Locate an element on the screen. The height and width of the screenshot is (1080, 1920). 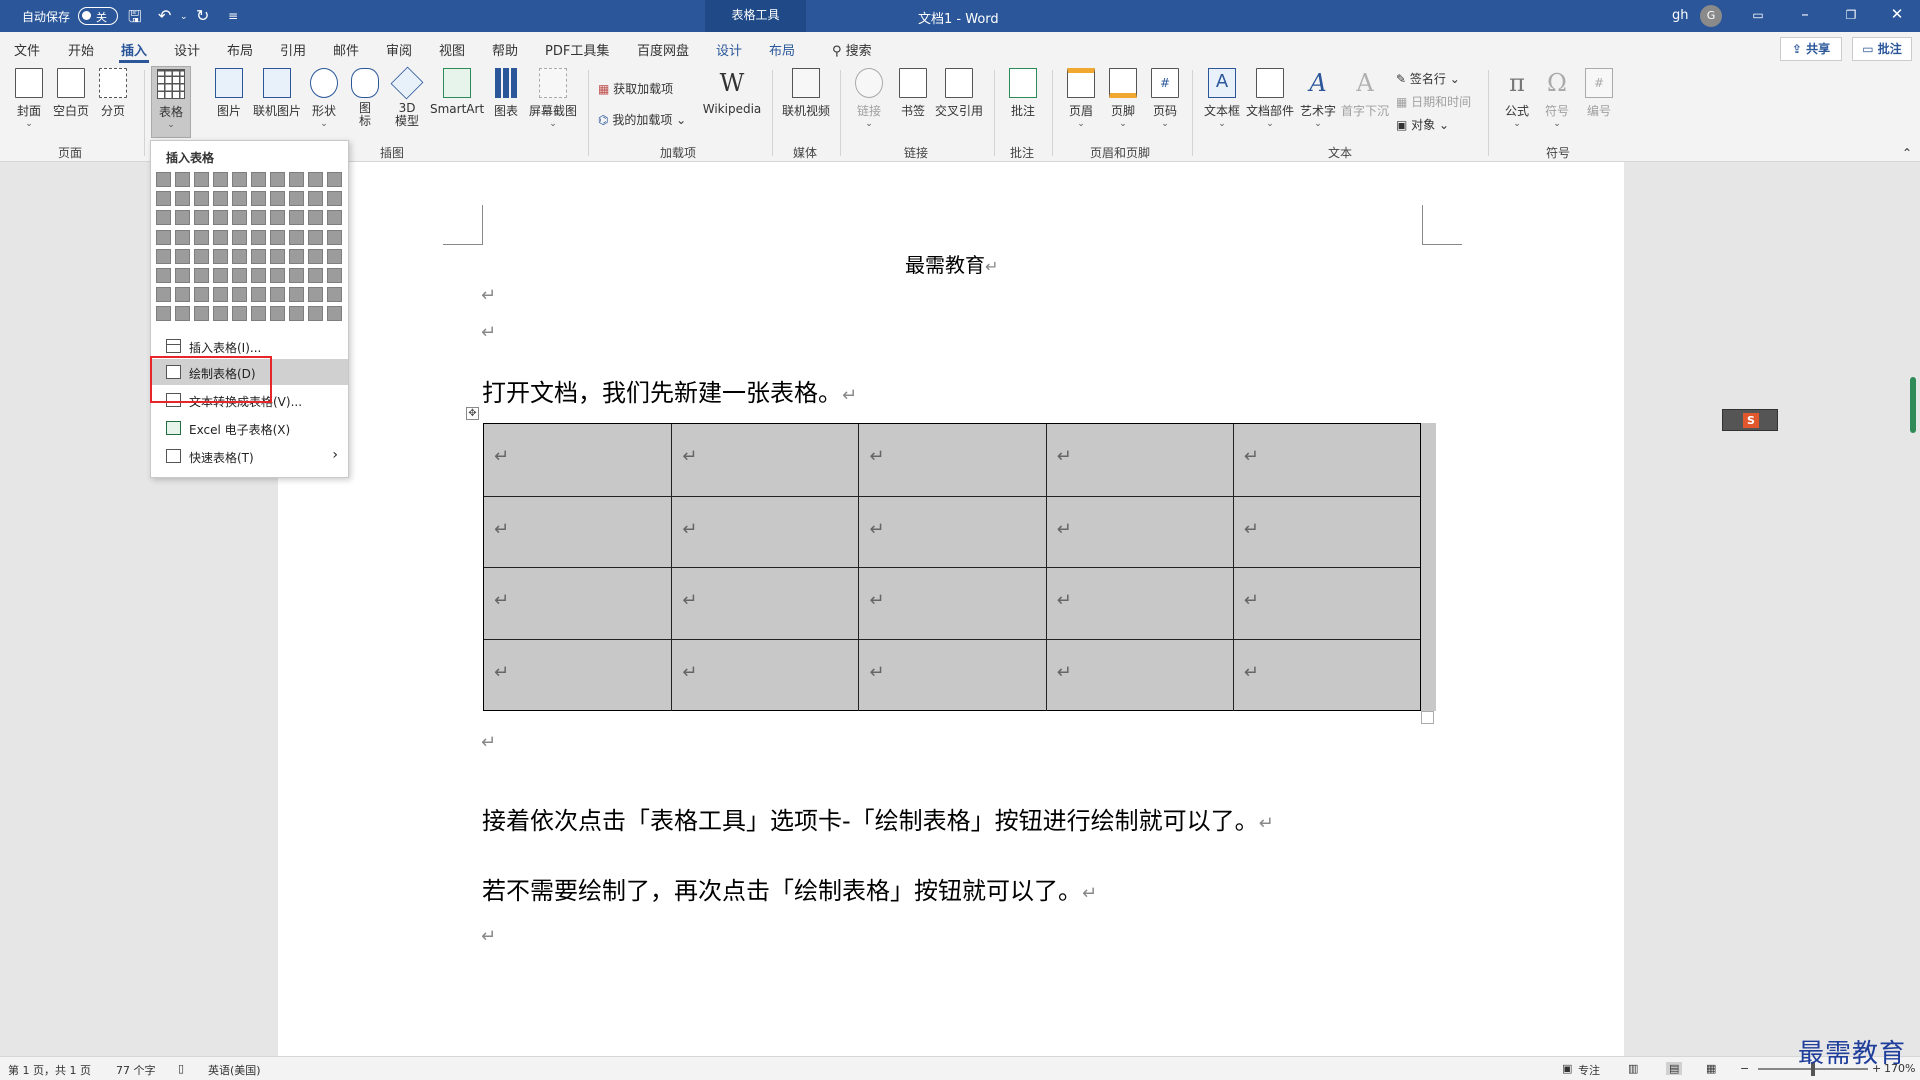
3d-models-button: 3D 模型 is located at coordinates (407, 97).